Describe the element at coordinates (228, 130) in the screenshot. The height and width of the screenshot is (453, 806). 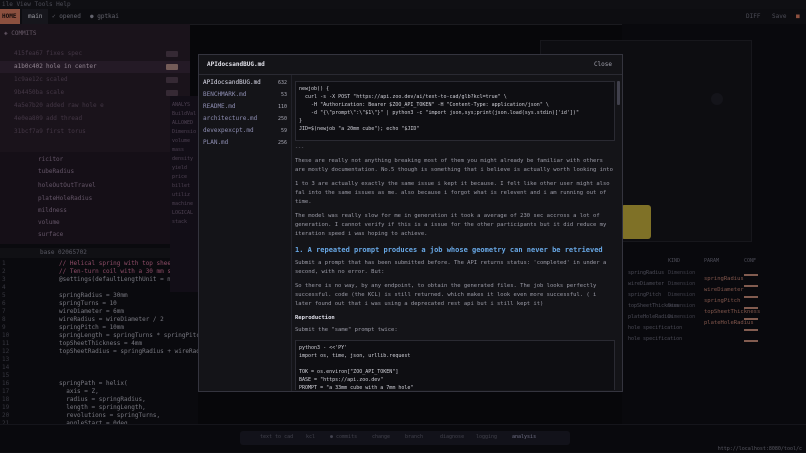
I see `file-name: devexpexcpt.md` at that location.